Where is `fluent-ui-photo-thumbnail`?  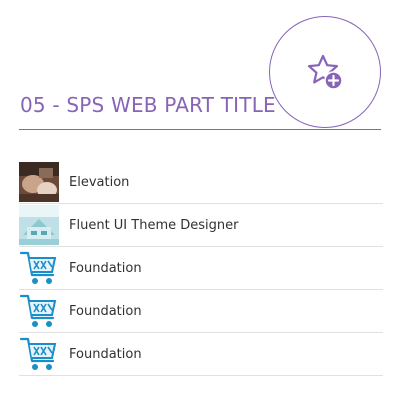
fluent-ui-photo-thumbnail is located at coordinates (39, 225).